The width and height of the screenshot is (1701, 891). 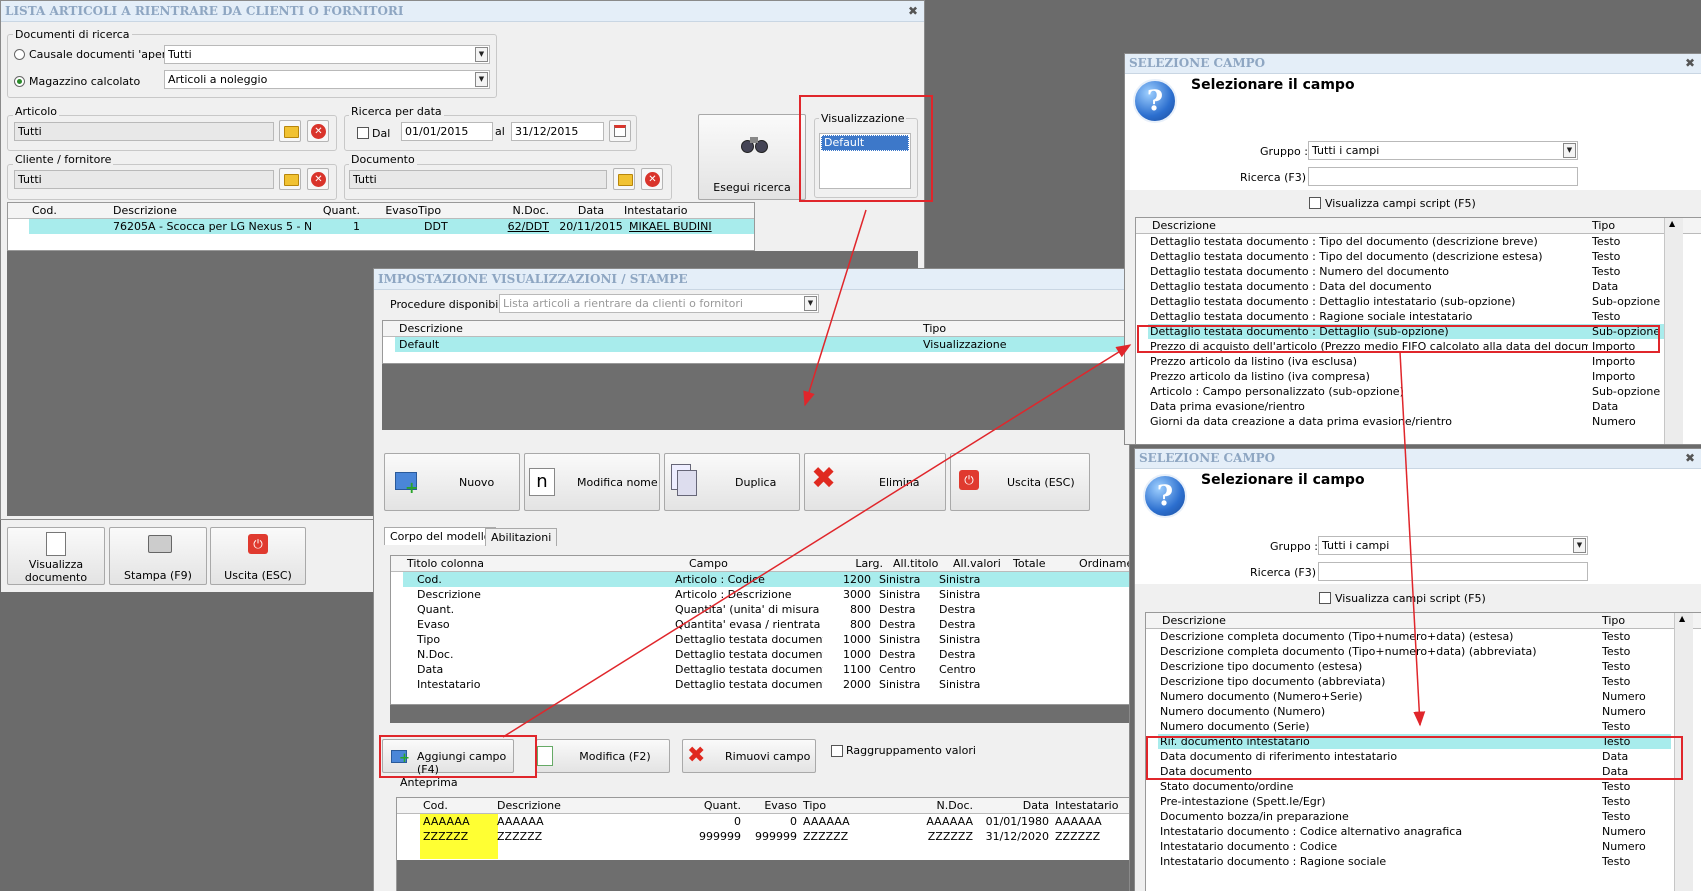 I want to click on raggruppamento-checkbox, so click(x=837, y=751).